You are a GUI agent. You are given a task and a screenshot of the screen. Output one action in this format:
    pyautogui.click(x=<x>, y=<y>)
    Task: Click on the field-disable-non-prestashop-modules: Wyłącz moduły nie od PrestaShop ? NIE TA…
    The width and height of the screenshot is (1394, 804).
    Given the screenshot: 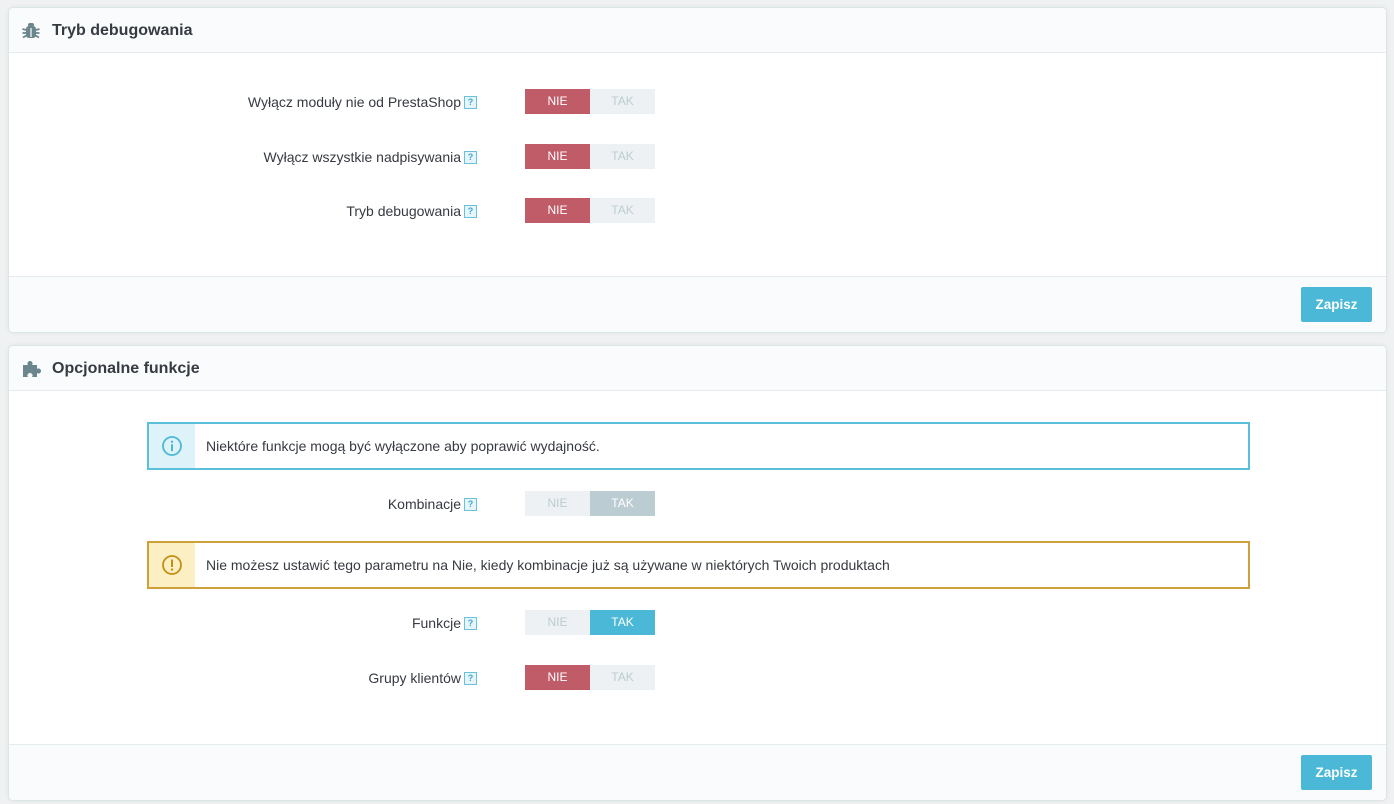 What is the action you would take?
    pyautogui.click(x=697, y=102)
    